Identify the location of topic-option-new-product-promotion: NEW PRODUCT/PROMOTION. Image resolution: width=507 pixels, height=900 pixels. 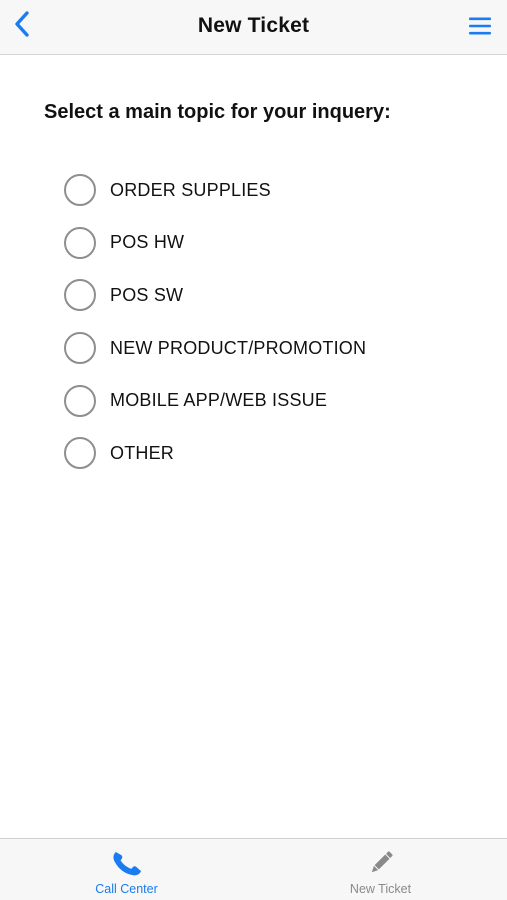
(274, 348).